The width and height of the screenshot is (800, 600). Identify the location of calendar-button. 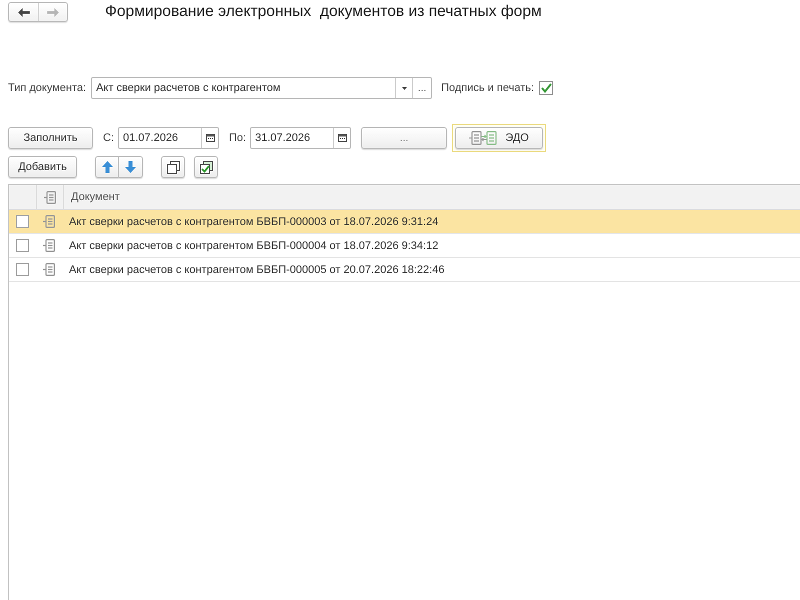
(209, 138).